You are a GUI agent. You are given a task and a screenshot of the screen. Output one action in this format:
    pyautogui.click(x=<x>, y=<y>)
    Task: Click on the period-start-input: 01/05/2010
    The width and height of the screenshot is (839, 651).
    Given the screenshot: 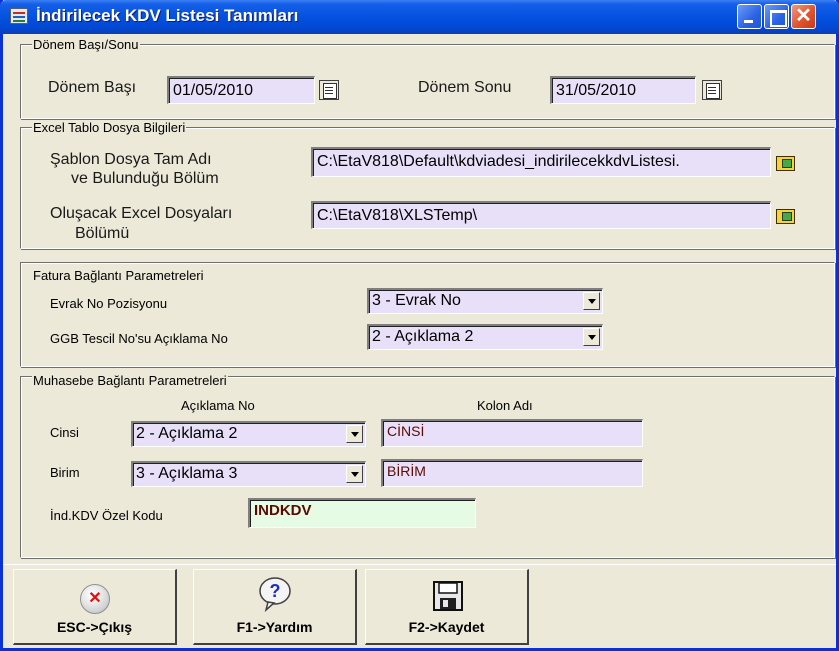 What is the action you would take?
    pyautogui.click(x=241, y=90)
    